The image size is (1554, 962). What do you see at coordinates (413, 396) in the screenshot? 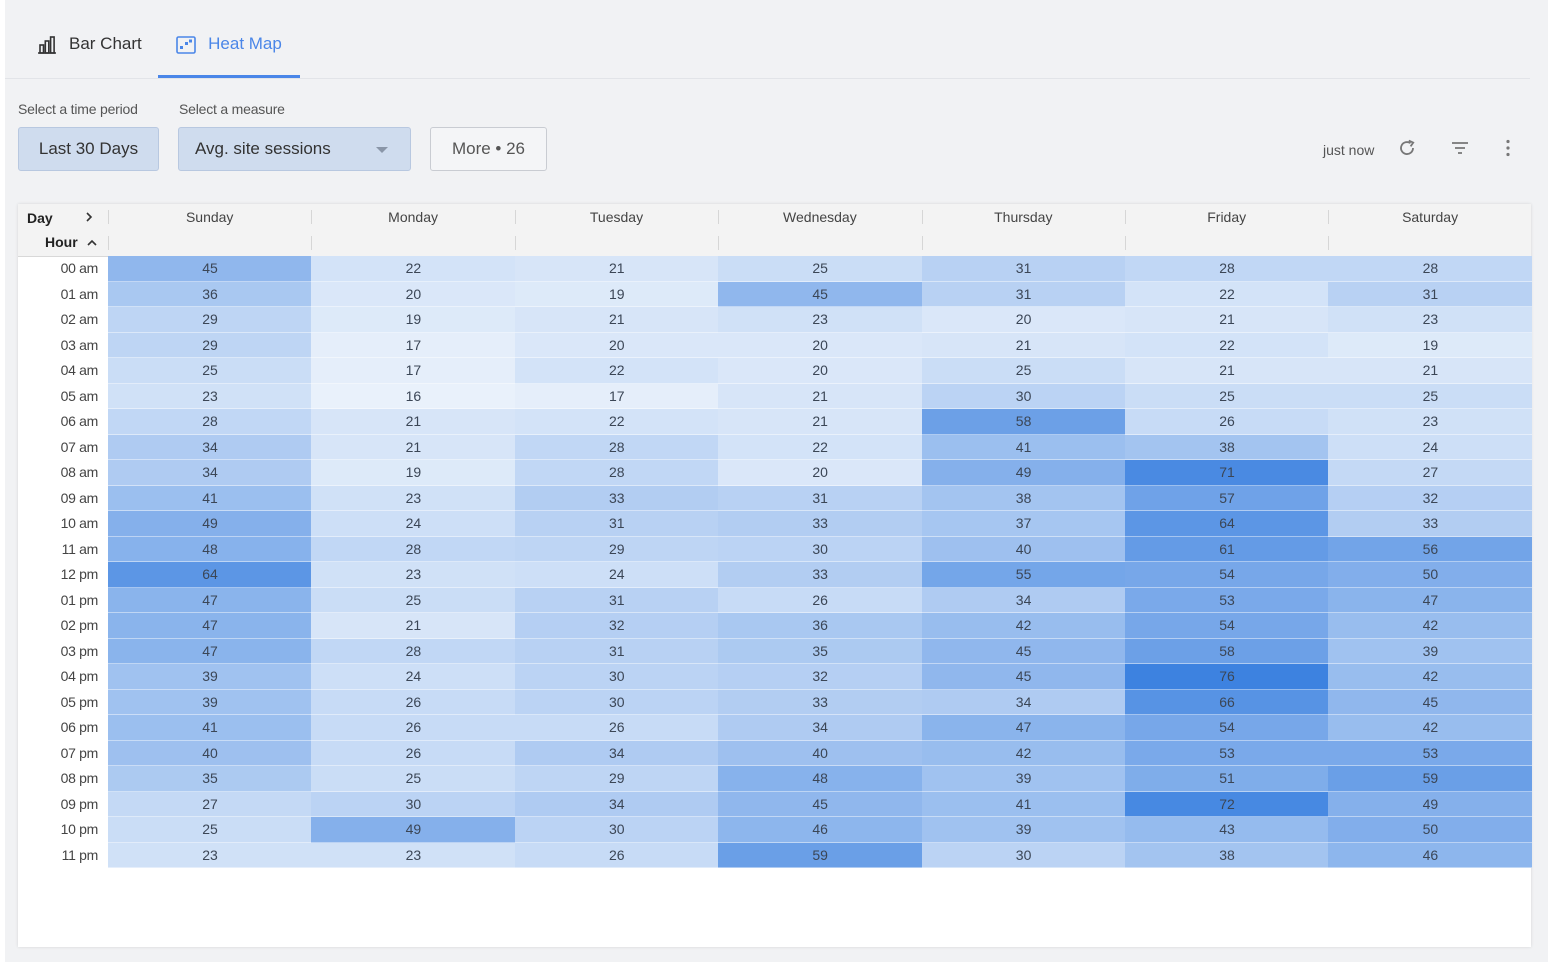
I see `heatmap-cell: 16` at bounding box center [413, 396].